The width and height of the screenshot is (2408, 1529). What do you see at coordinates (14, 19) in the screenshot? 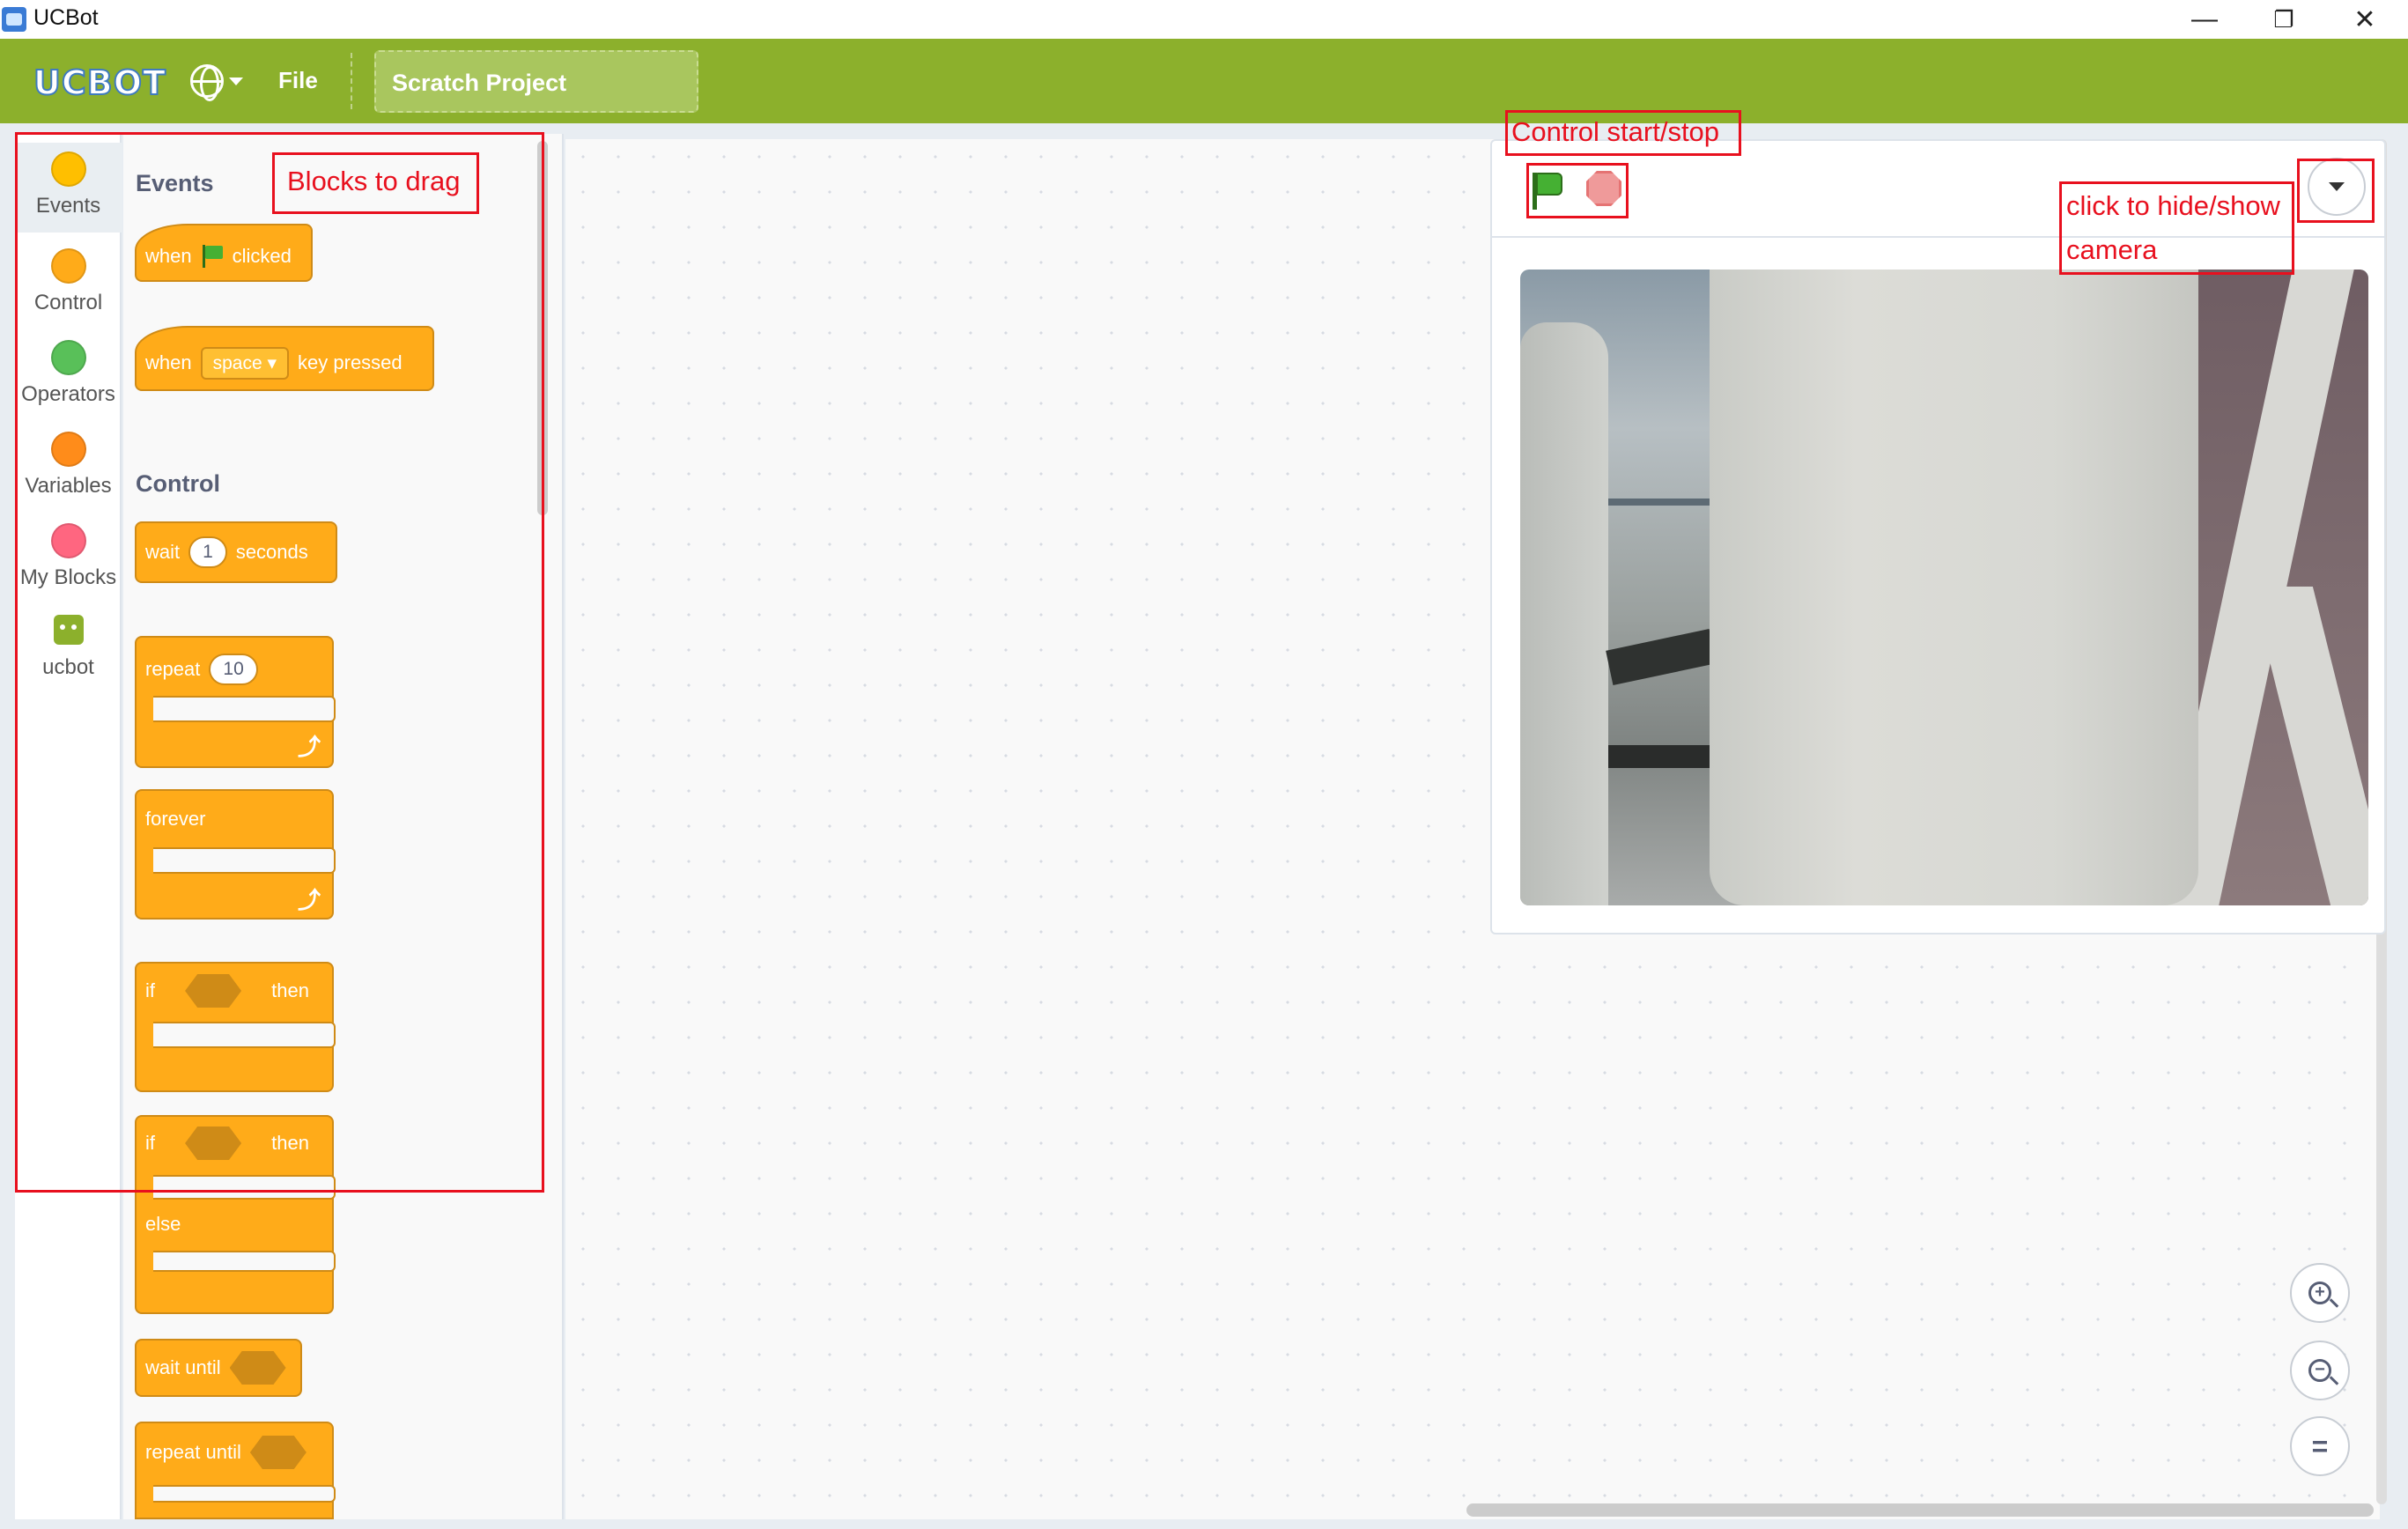
I see `app-icon` at bounding box center [14, 19].